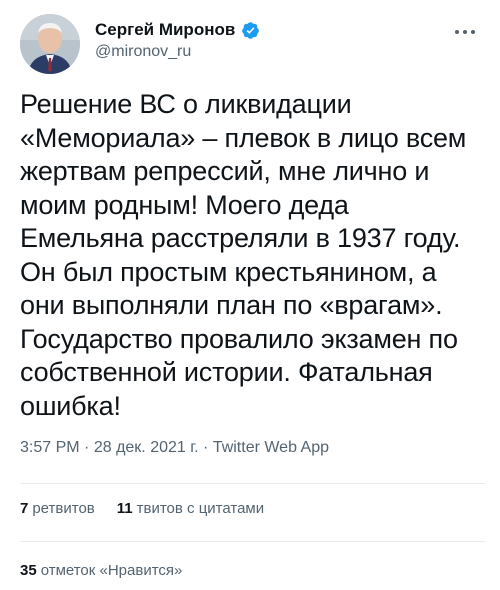  Describe the element at coordinates (250, 30) in the screenshot. I see `verified-badge-icon` at that location.